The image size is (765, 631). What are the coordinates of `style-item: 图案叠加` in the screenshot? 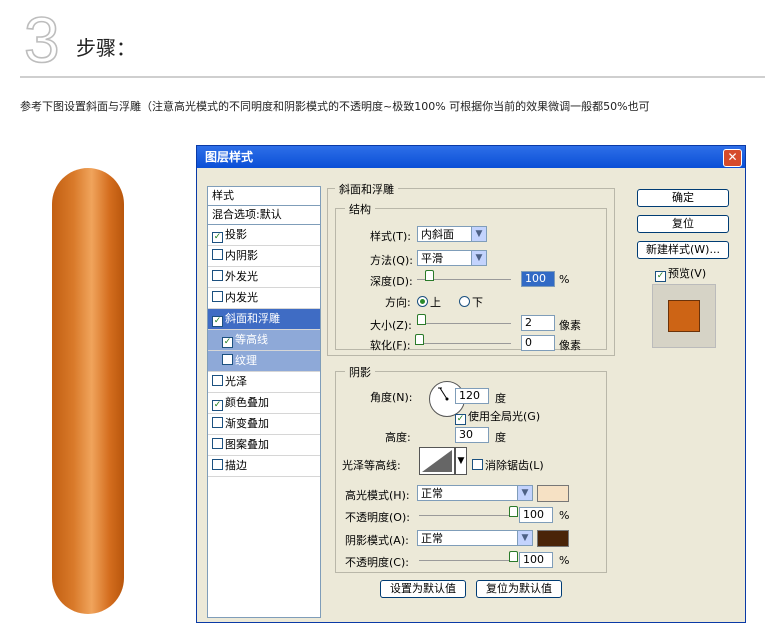 It's located at (264, 445).